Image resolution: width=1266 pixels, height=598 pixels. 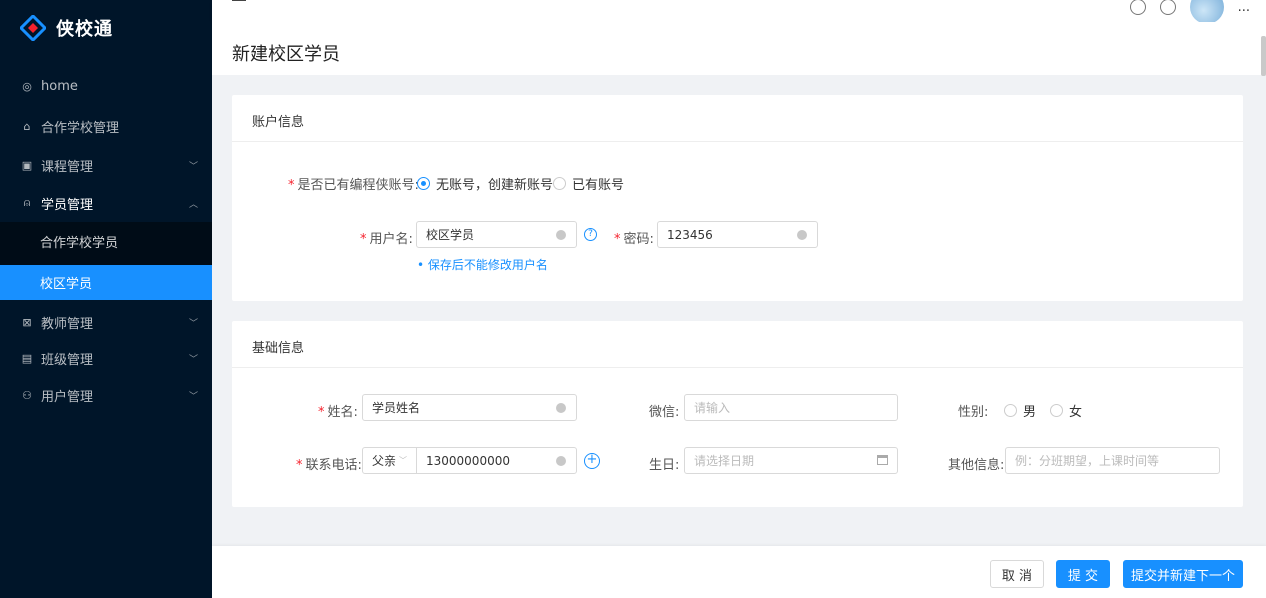 I want to click on student-icon: ⍝, so click(x=27, y=202).